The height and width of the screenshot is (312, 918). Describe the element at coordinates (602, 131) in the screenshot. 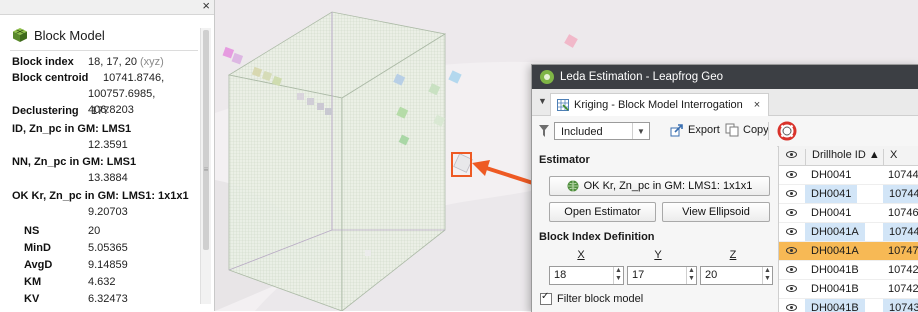

I see `row-filter-select: Included ▼` at that location.